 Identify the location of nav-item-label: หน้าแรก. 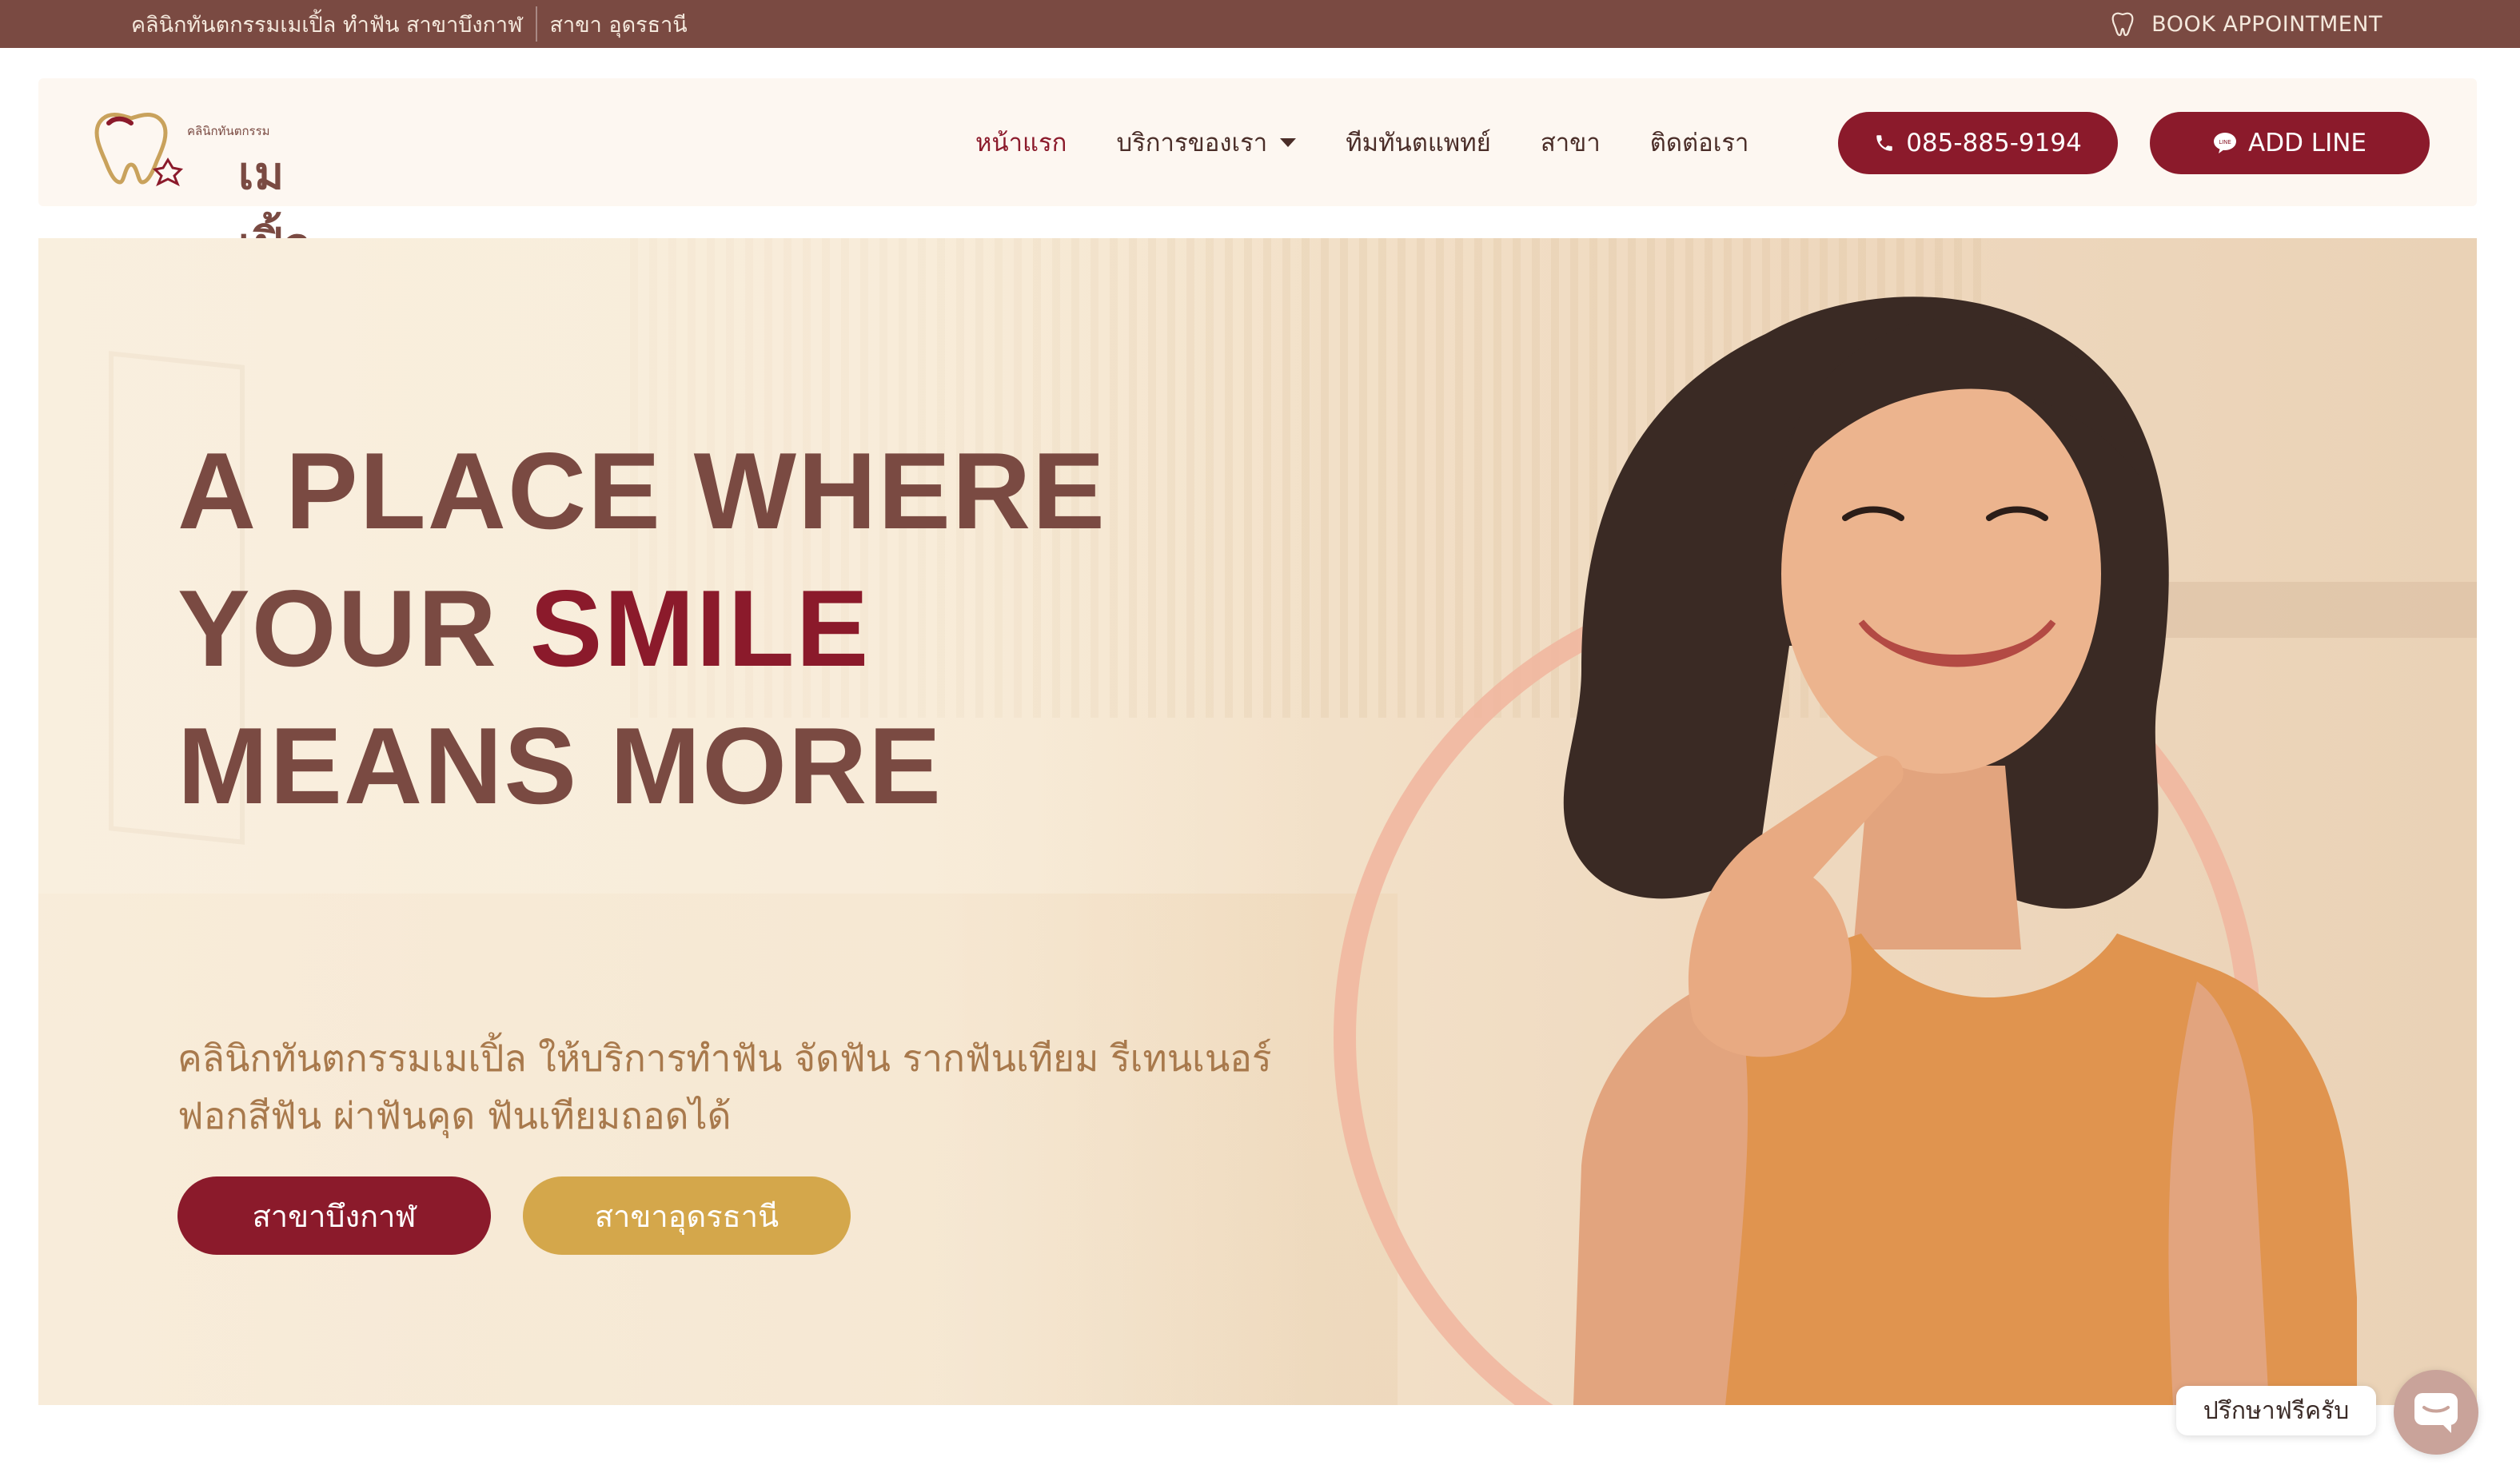
(1021, 143).